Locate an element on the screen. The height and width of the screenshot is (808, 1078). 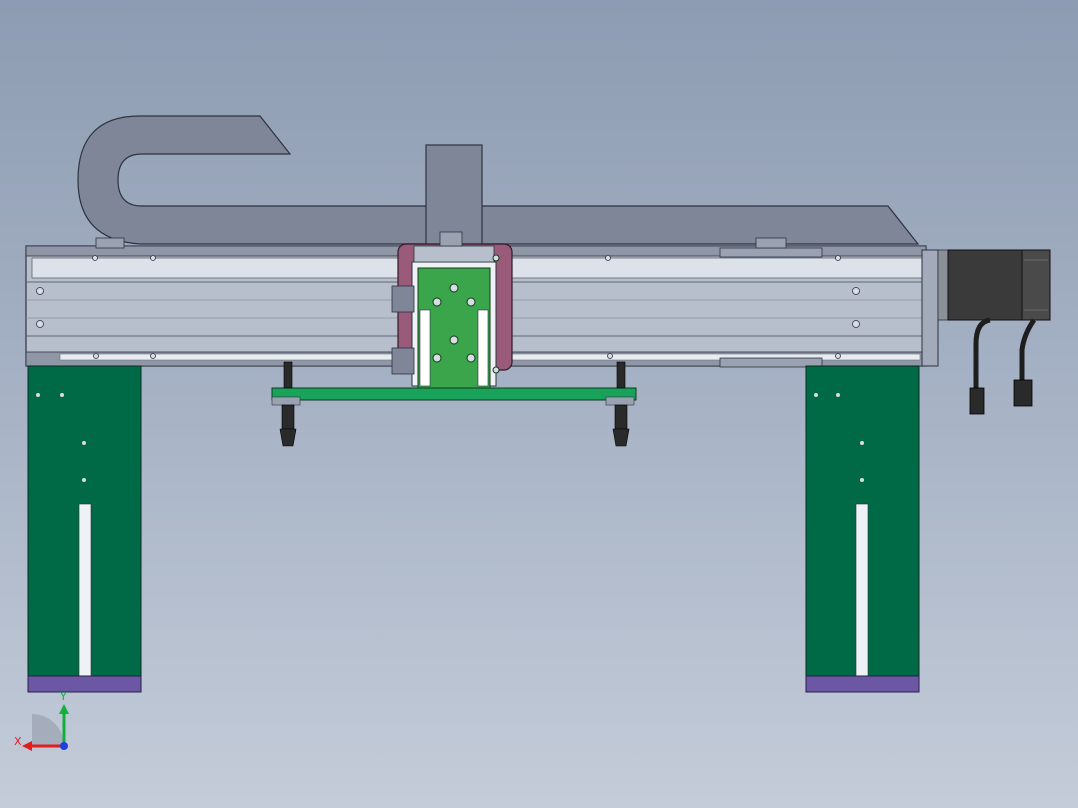
x-axis-label: X is located at coordinates (18, 741).